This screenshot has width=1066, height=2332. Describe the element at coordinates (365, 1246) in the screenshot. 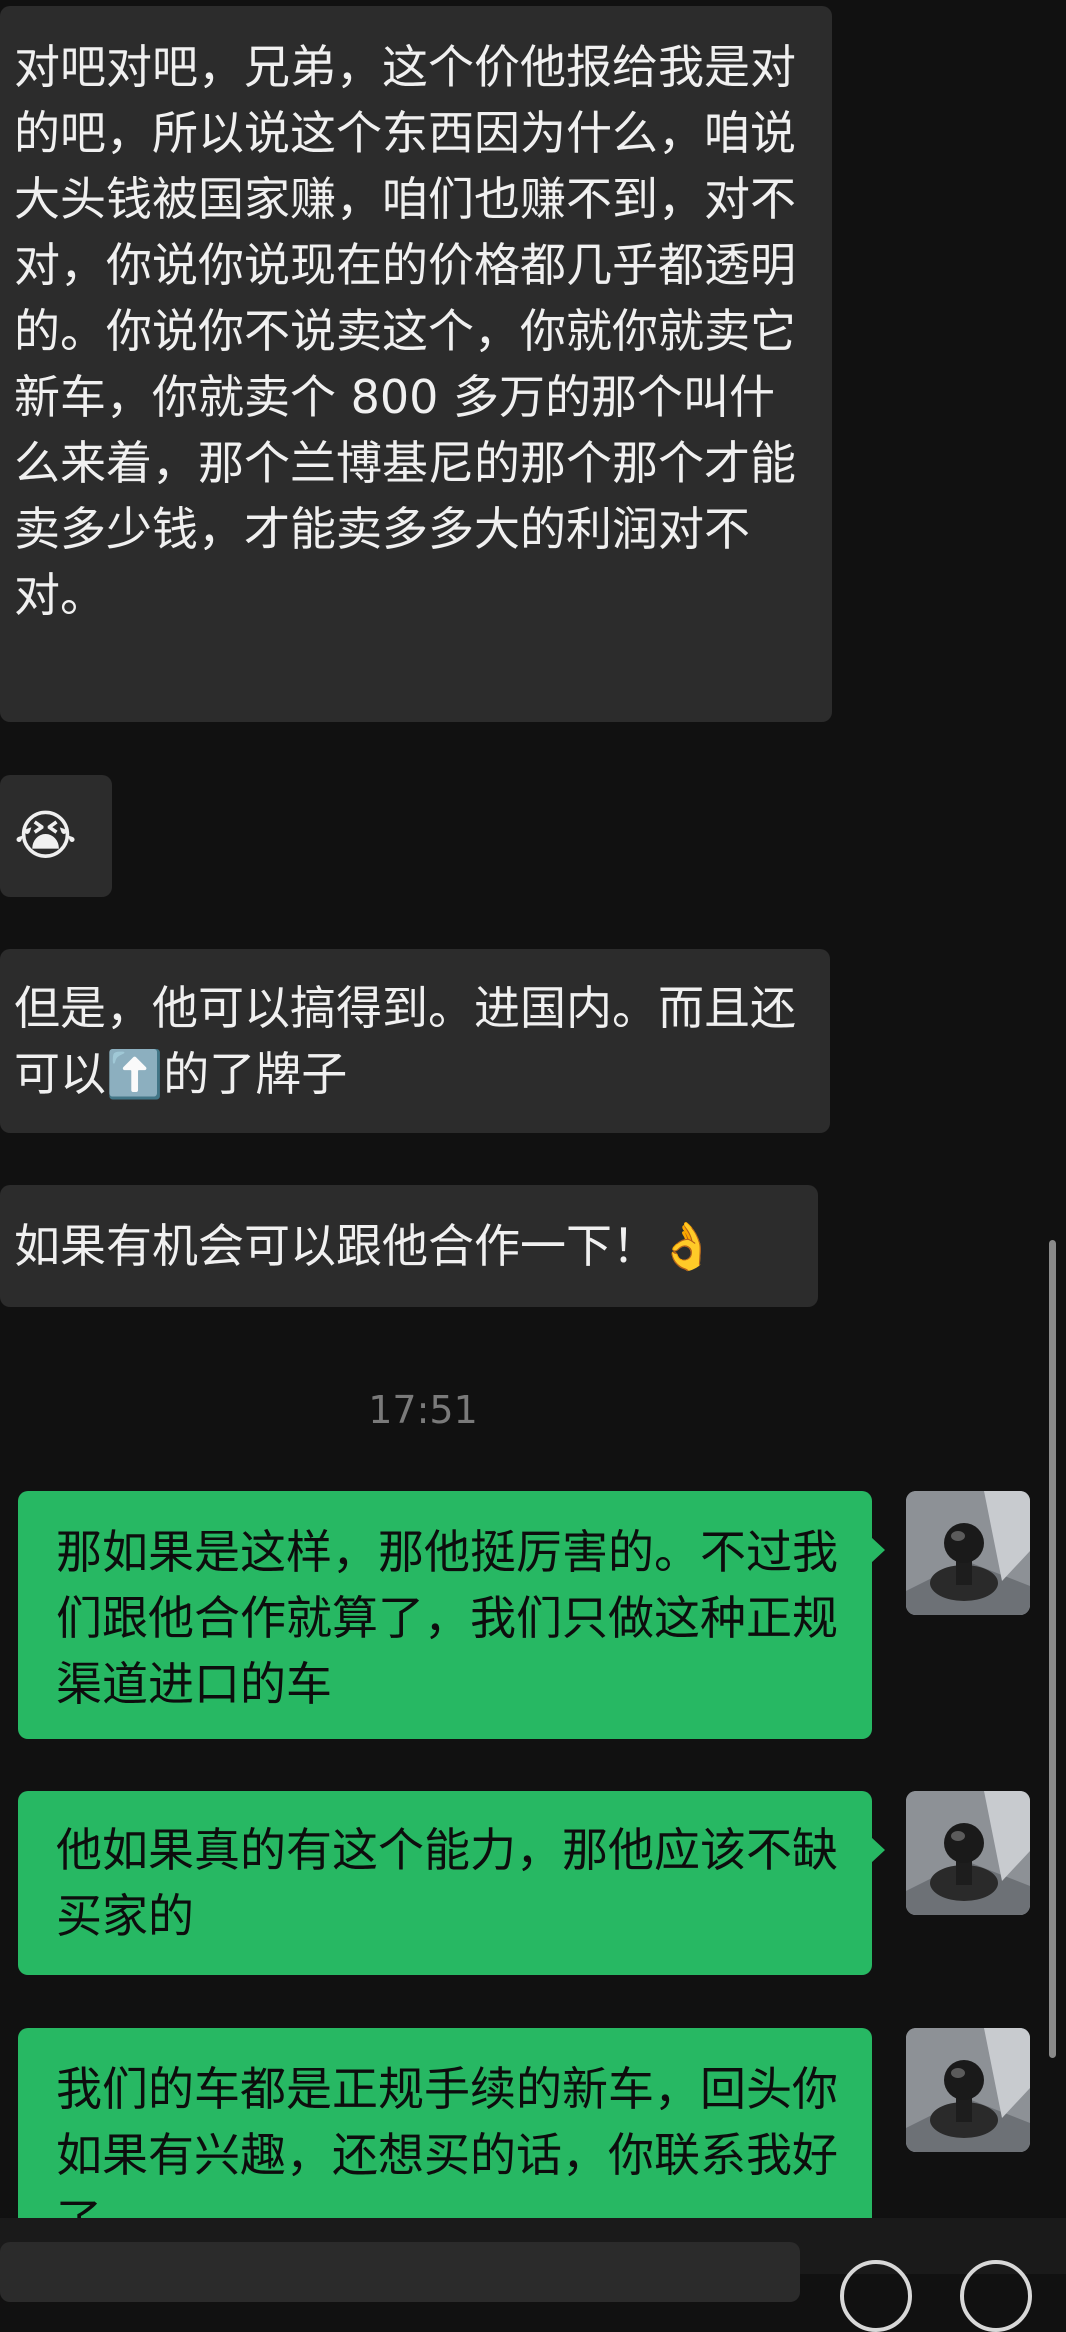

I see `message-text: 如果有机会可以跟他合作一下！👌` at that location.